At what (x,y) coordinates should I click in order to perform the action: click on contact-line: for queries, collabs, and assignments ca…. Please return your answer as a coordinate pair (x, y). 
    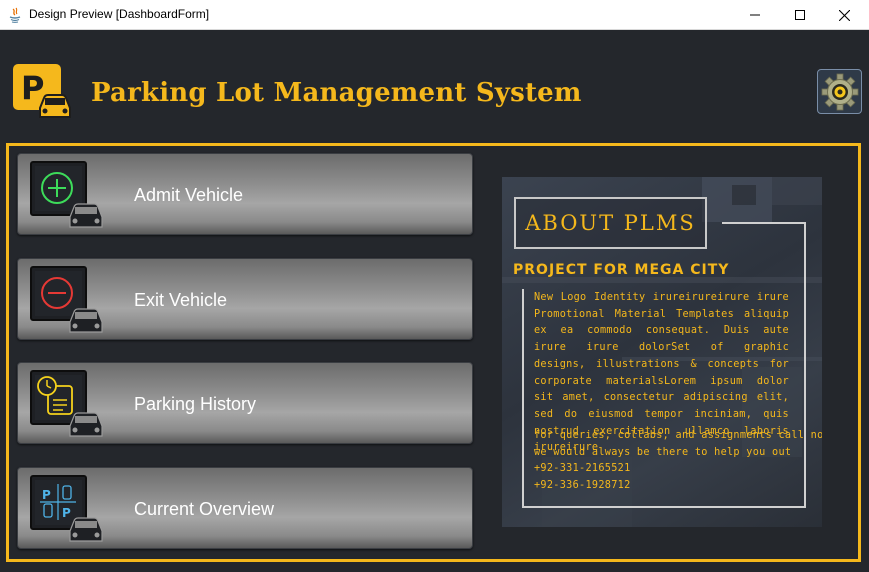
    Looking at the image, I should click on (678, 435).